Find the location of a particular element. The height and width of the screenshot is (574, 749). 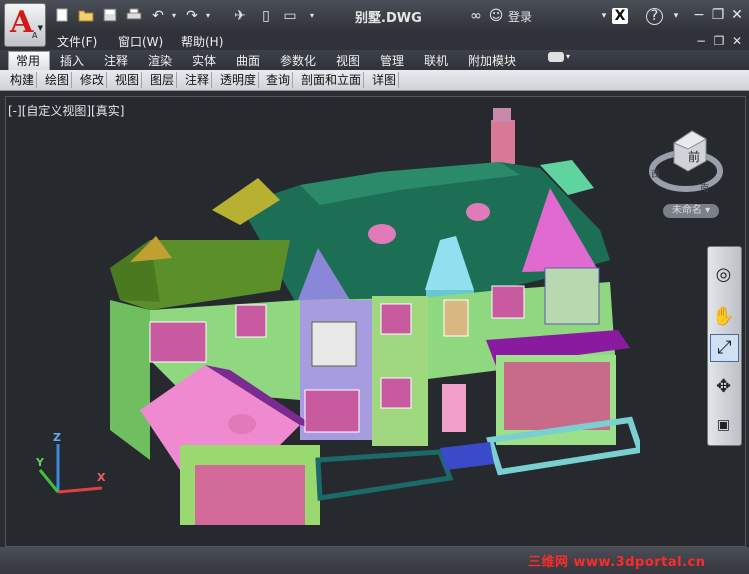

panel-layers: 图层 is located at coordinates (163, 80).